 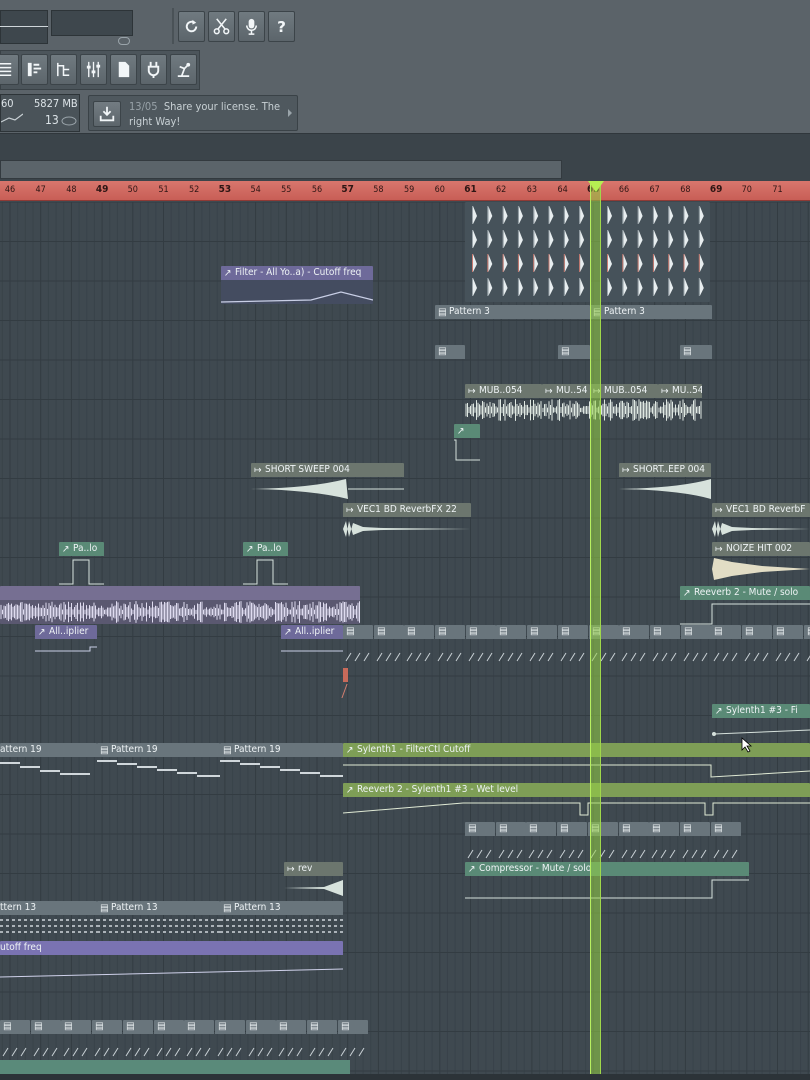 What do you see at coordinates (281, 26) in the screenshot?
I see `help-icon: ?` at bounding box center [281, 26].